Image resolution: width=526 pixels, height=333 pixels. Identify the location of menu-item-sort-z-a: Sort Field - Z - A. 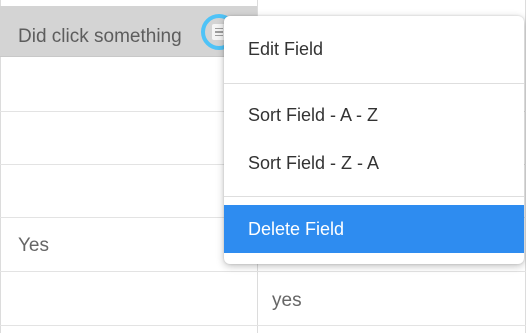
(374, 163).